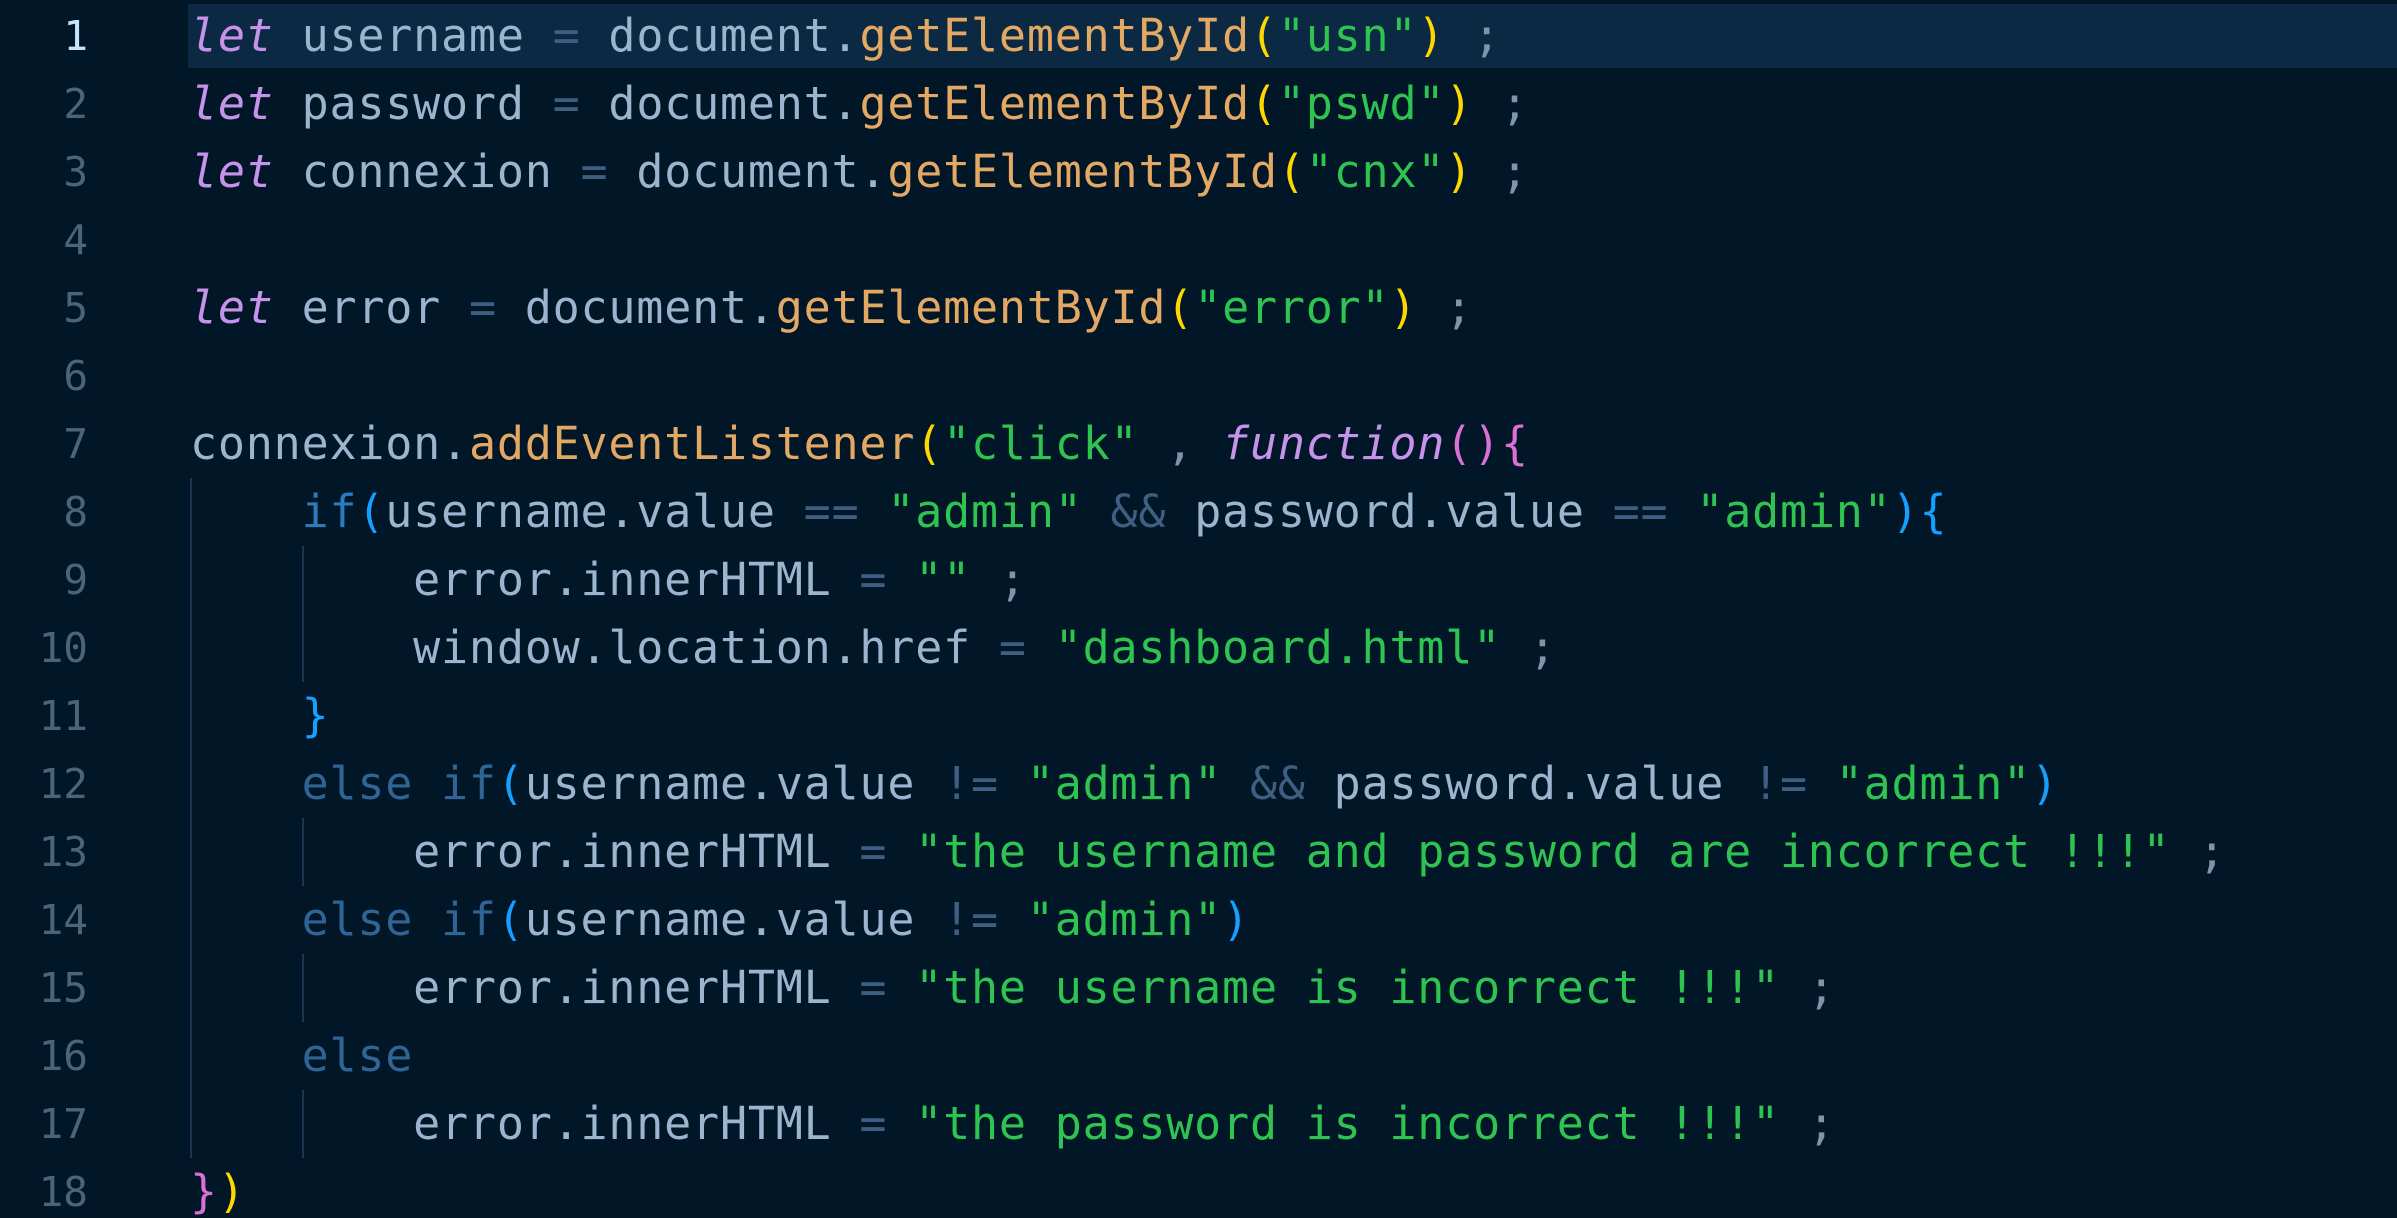 The image size is (2397, 1218). Describe the element at coordinates (329, 511) in the screenshot. I see `code-token: if` at that location.